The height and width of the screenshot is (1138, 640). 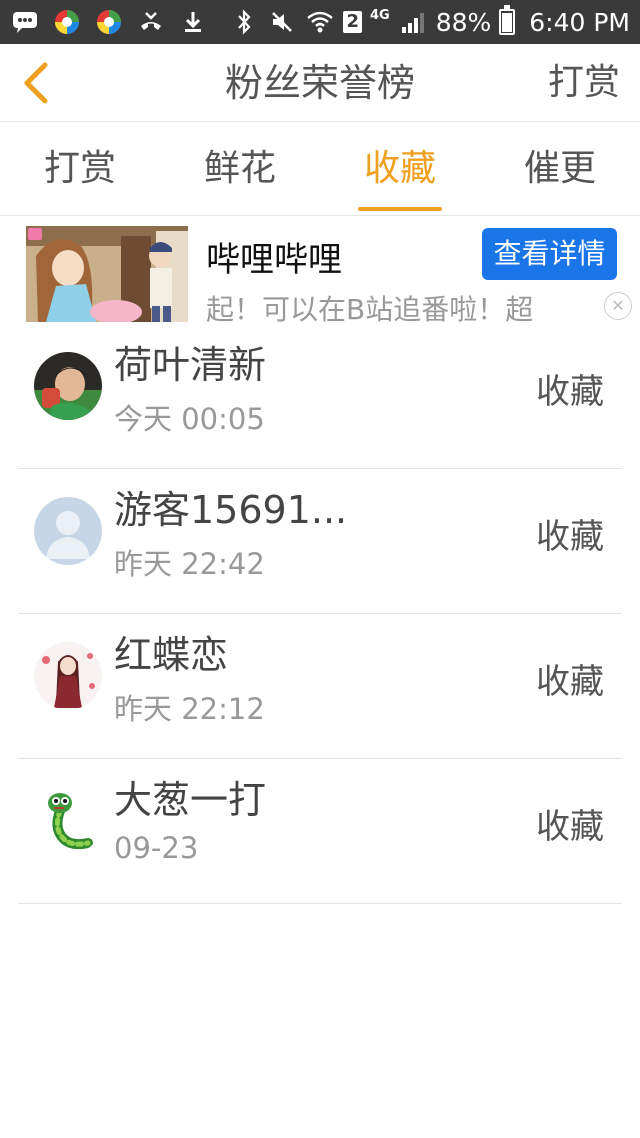 What do you see at coordinates (413, 22) in the screenshot?
I see `signal-icon` at bounding box center [413, 22].